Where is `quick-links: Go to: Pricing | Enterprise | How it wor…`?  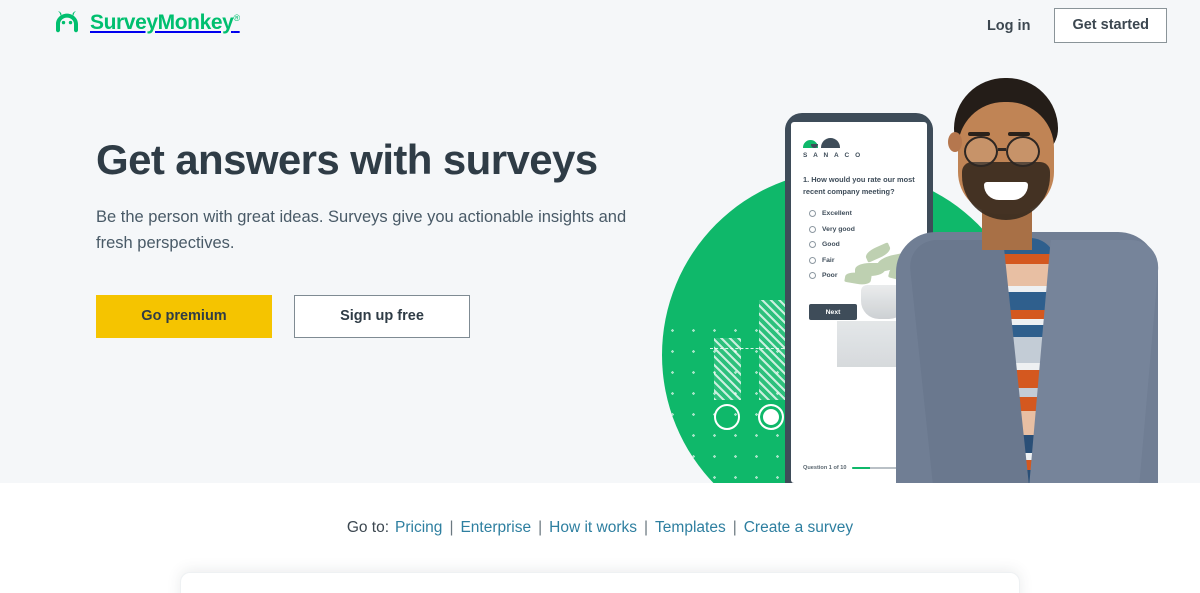 quick-links: Go to: Pricing | Enterprise | How it wor… is located at coordinates (600, 528).